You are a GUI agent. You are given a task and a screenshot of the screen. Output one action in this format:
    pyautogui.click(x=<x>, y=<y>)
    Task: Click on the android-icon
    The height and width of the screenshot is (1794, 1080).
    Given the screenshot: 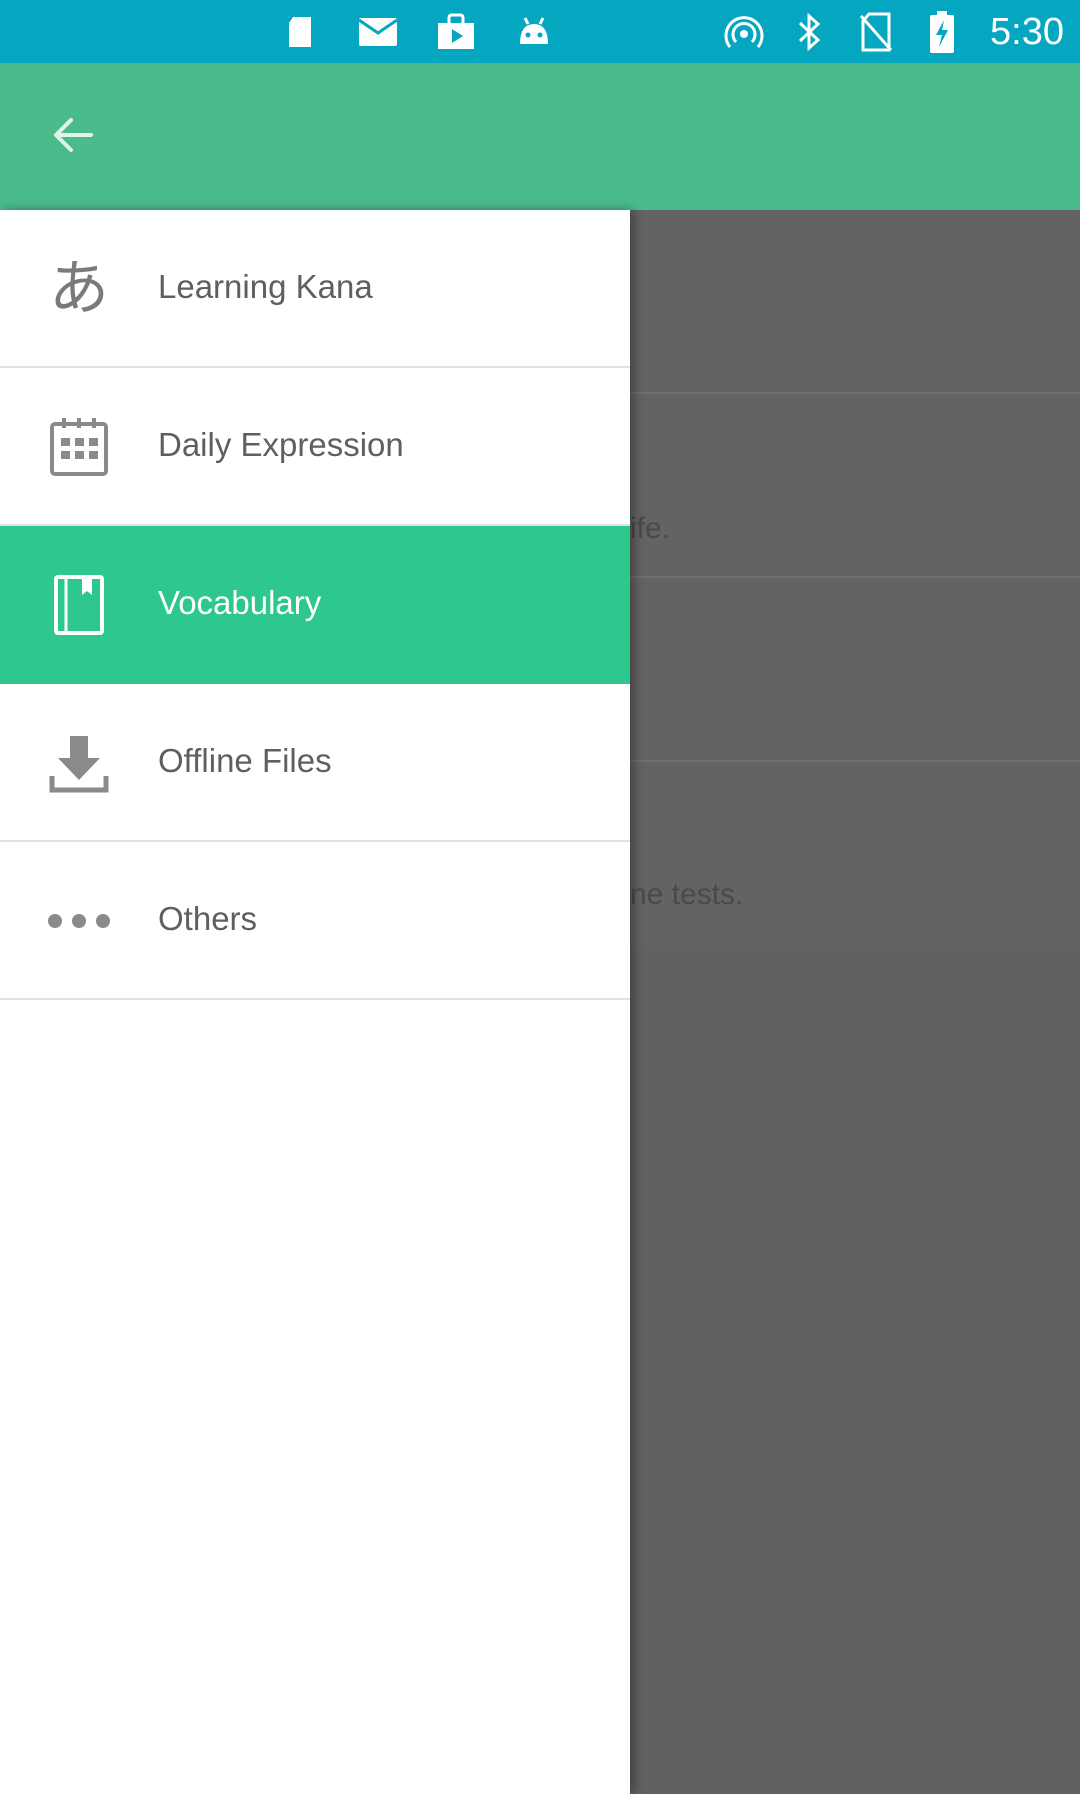 What is the action you would take?
    pyautogui.click(x=534, y=32)
    